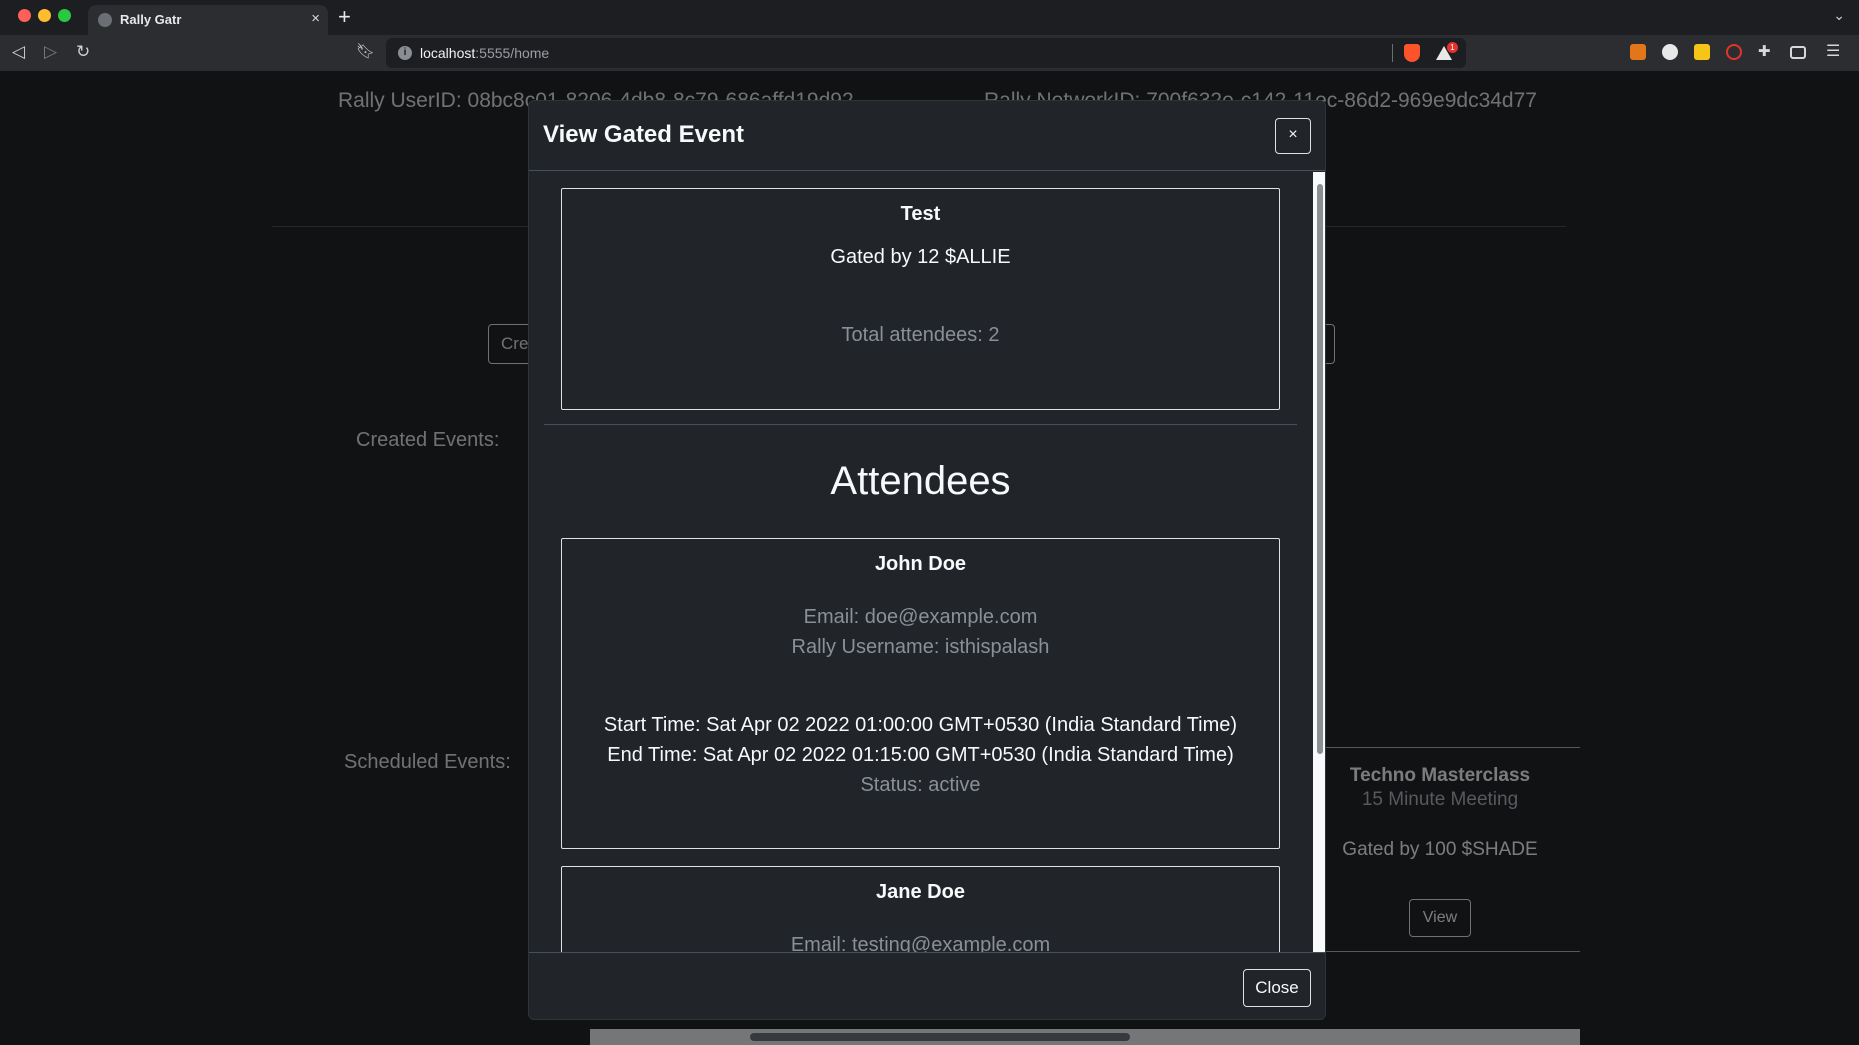 This screenshot has width=1859, height=1045. Describe the element at coordinates (50, 52) in the screenshot. I see `forward-button: ▷` at that location.